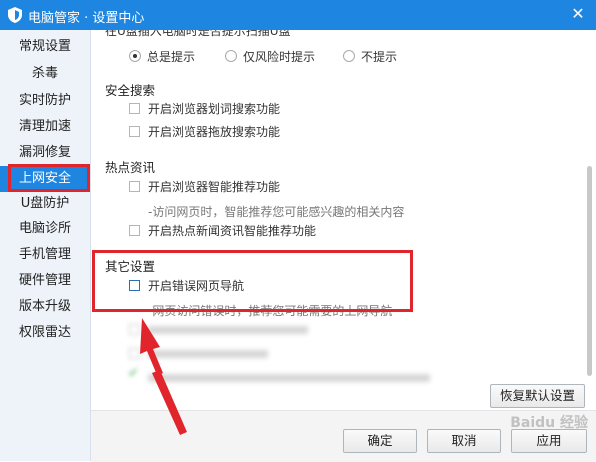 This screenshot has width=596, height=462. What do you see at coordinates (134, 285) in the screenshot?
I see `checkbox-error-page-nav` at bounding box center [134, 285].